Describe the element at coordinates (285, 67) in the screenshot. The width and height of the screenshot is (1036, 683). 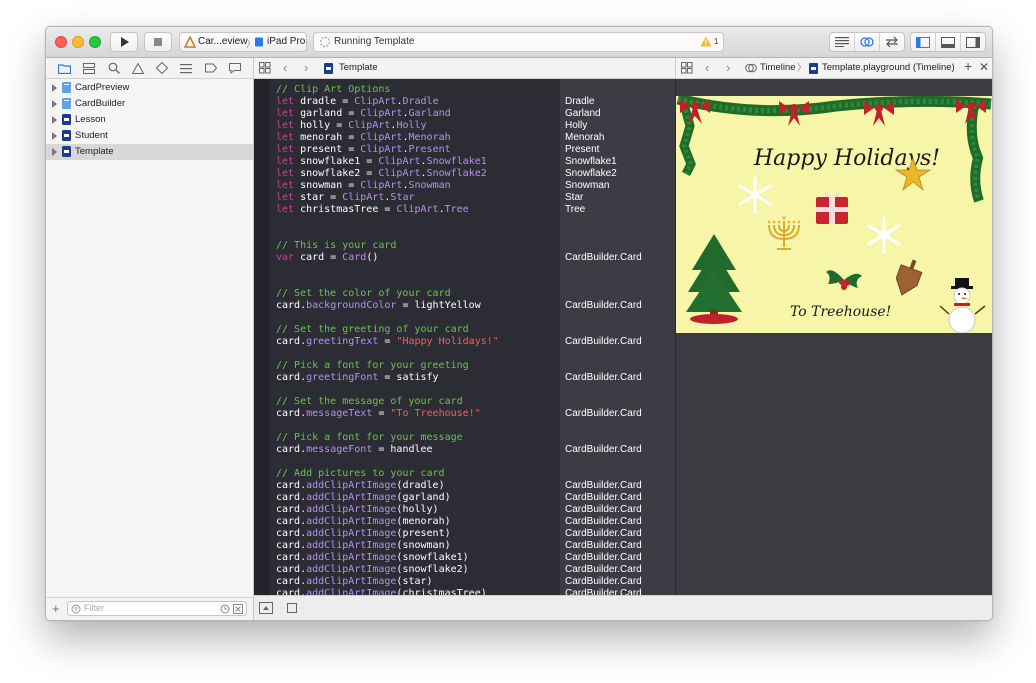
I see `back-icon: ‹` at that location.